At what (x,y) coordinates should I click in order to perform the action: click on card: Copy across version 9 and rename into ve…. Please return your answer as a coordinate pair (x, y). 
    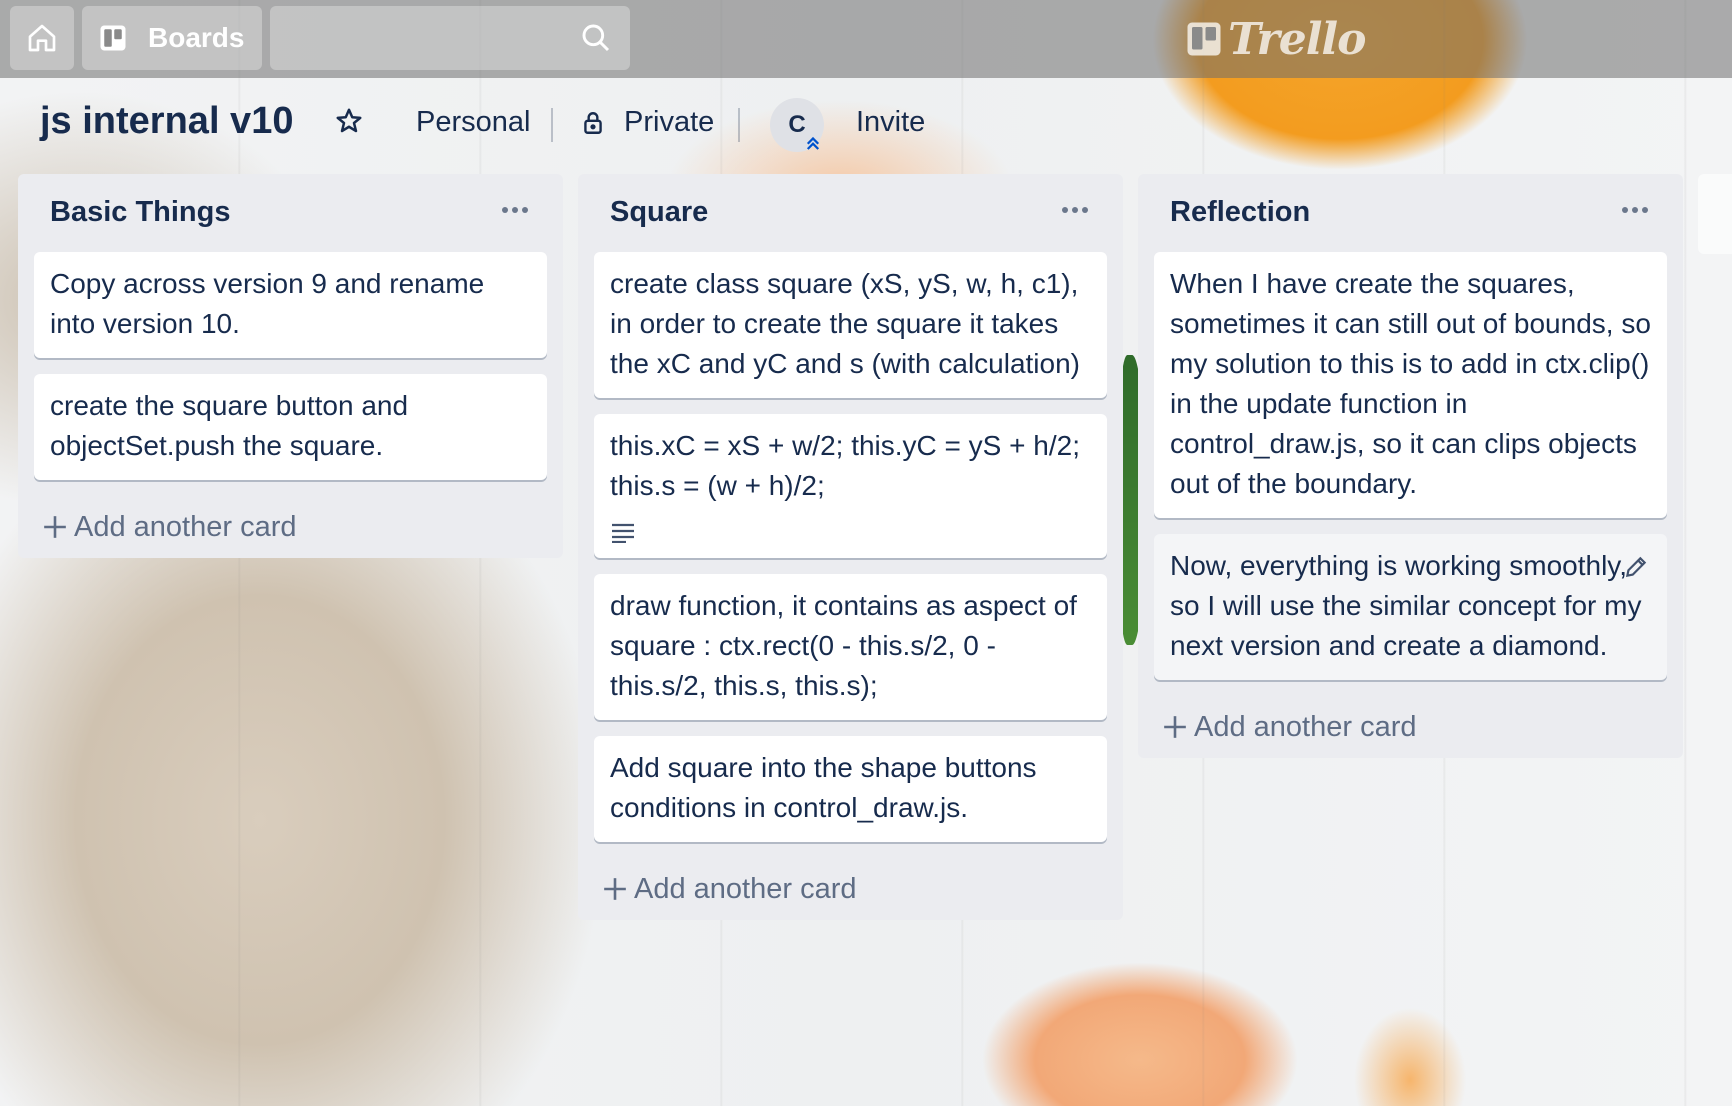
    Looking at the image, I should click on (290, 305).